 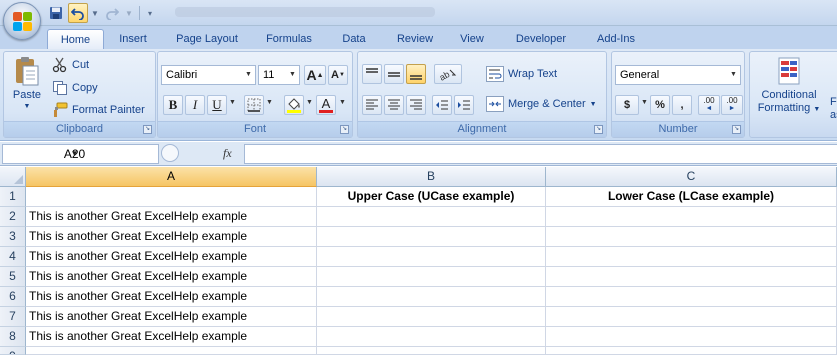 What do you see at coordinates (593, 104) in the screenshot?
I see `merge-dropdown-icon: ▼` at bounding box center [593, 104].